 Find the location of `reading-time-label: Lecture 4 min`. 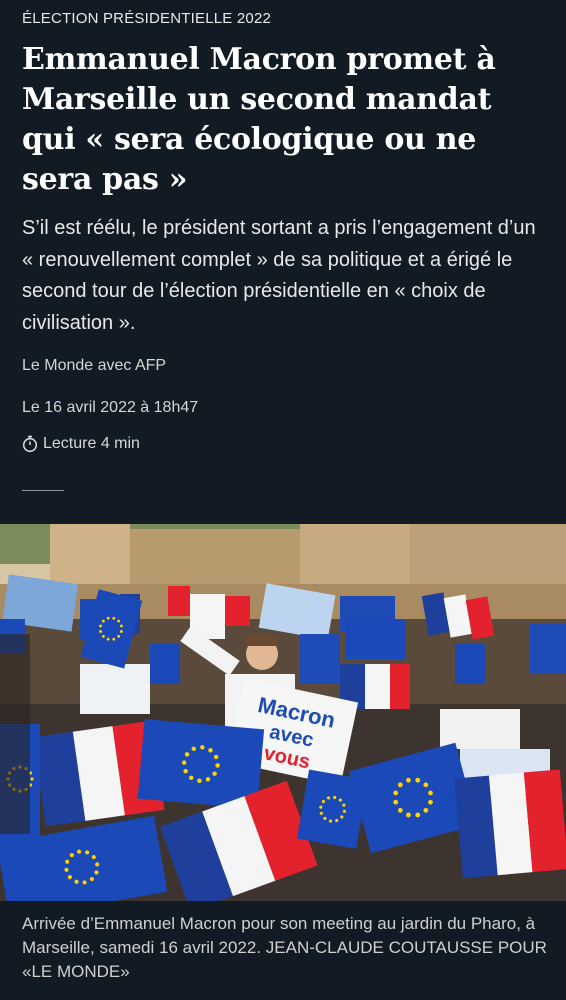

reading-time-label: Lecture 4 min is located at coordinates (91, 443).